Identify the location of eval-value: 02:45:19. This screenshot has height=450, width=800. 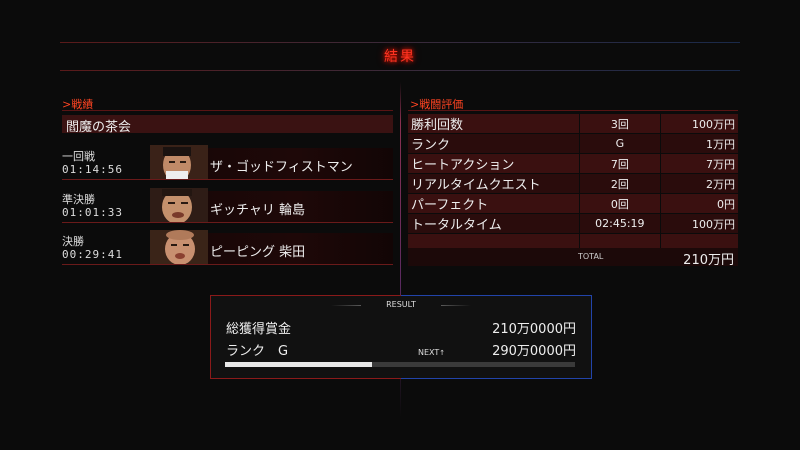
(620, 223).